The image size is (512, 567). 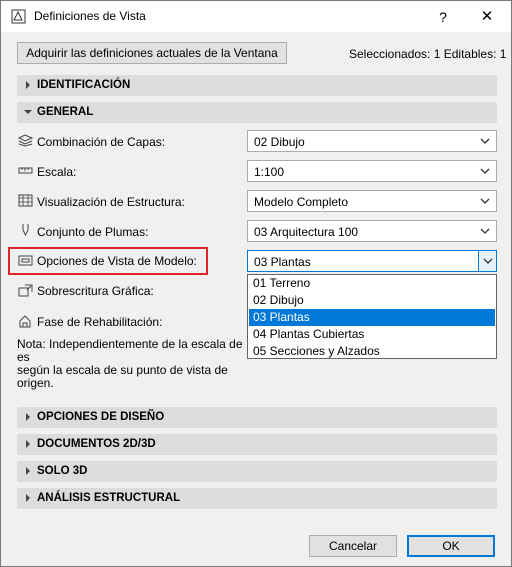 I want to click on pens-select: 03 Arquitectura 100, so click(x=372, y=231).